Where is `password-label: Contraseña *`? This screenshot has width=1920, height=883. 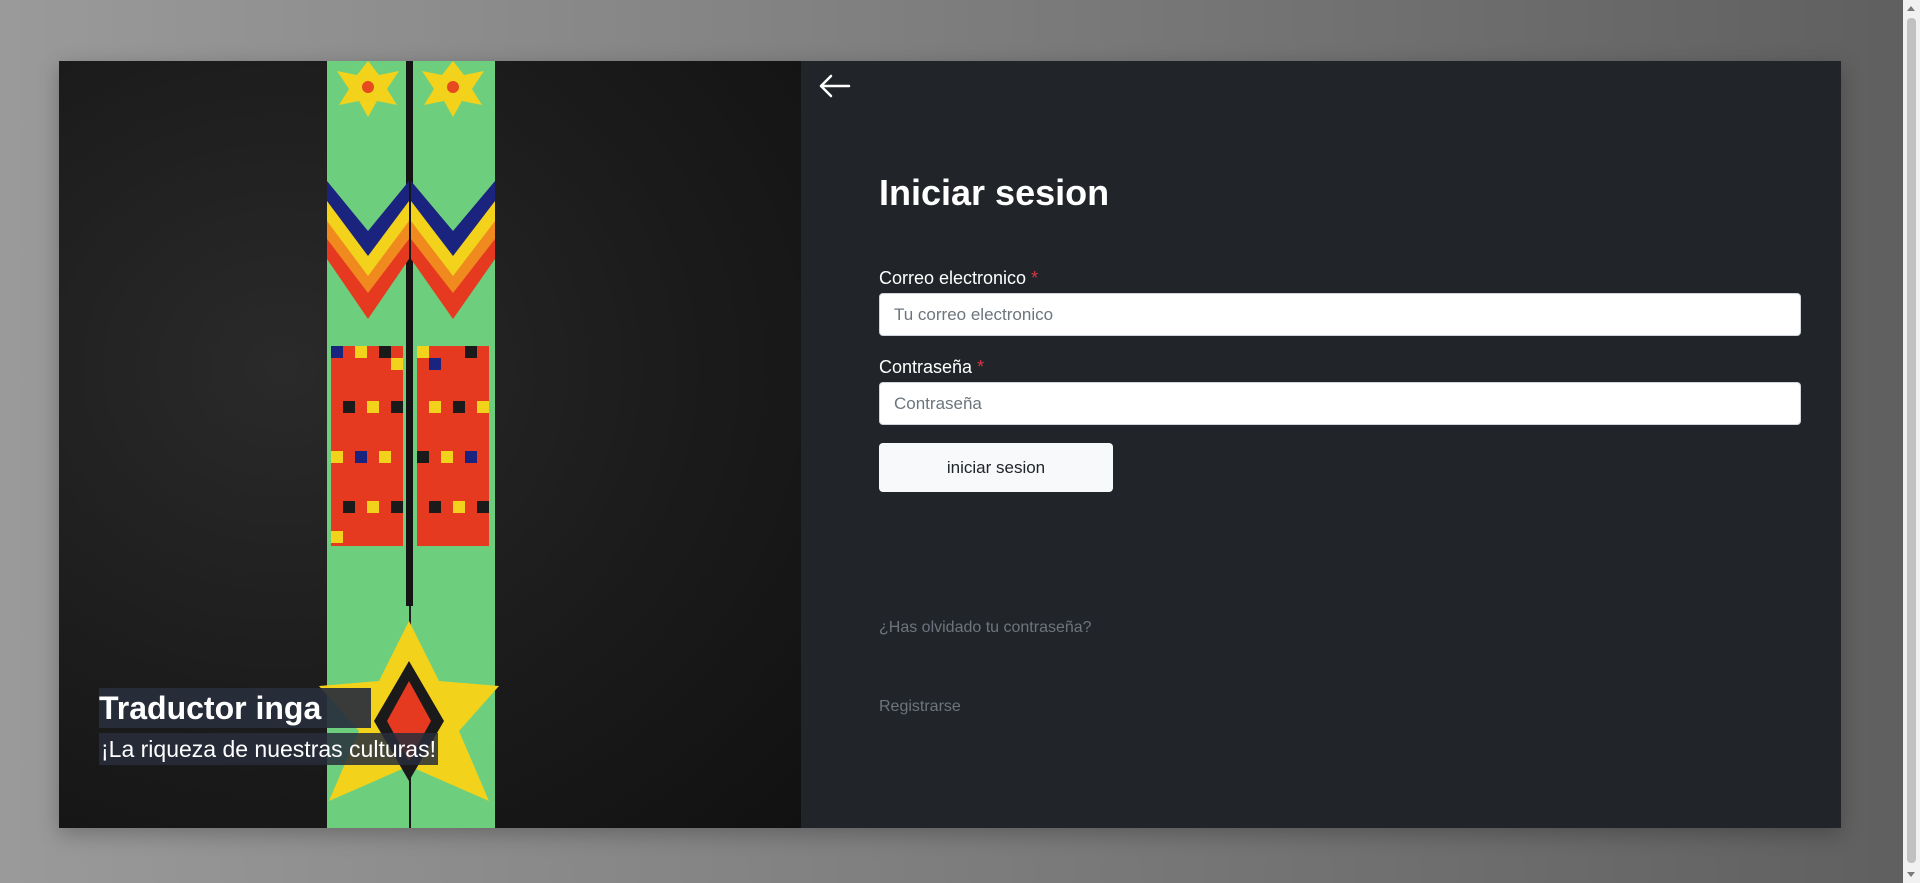 password-label: Contraseña * is located at coordinates (1340, 367).